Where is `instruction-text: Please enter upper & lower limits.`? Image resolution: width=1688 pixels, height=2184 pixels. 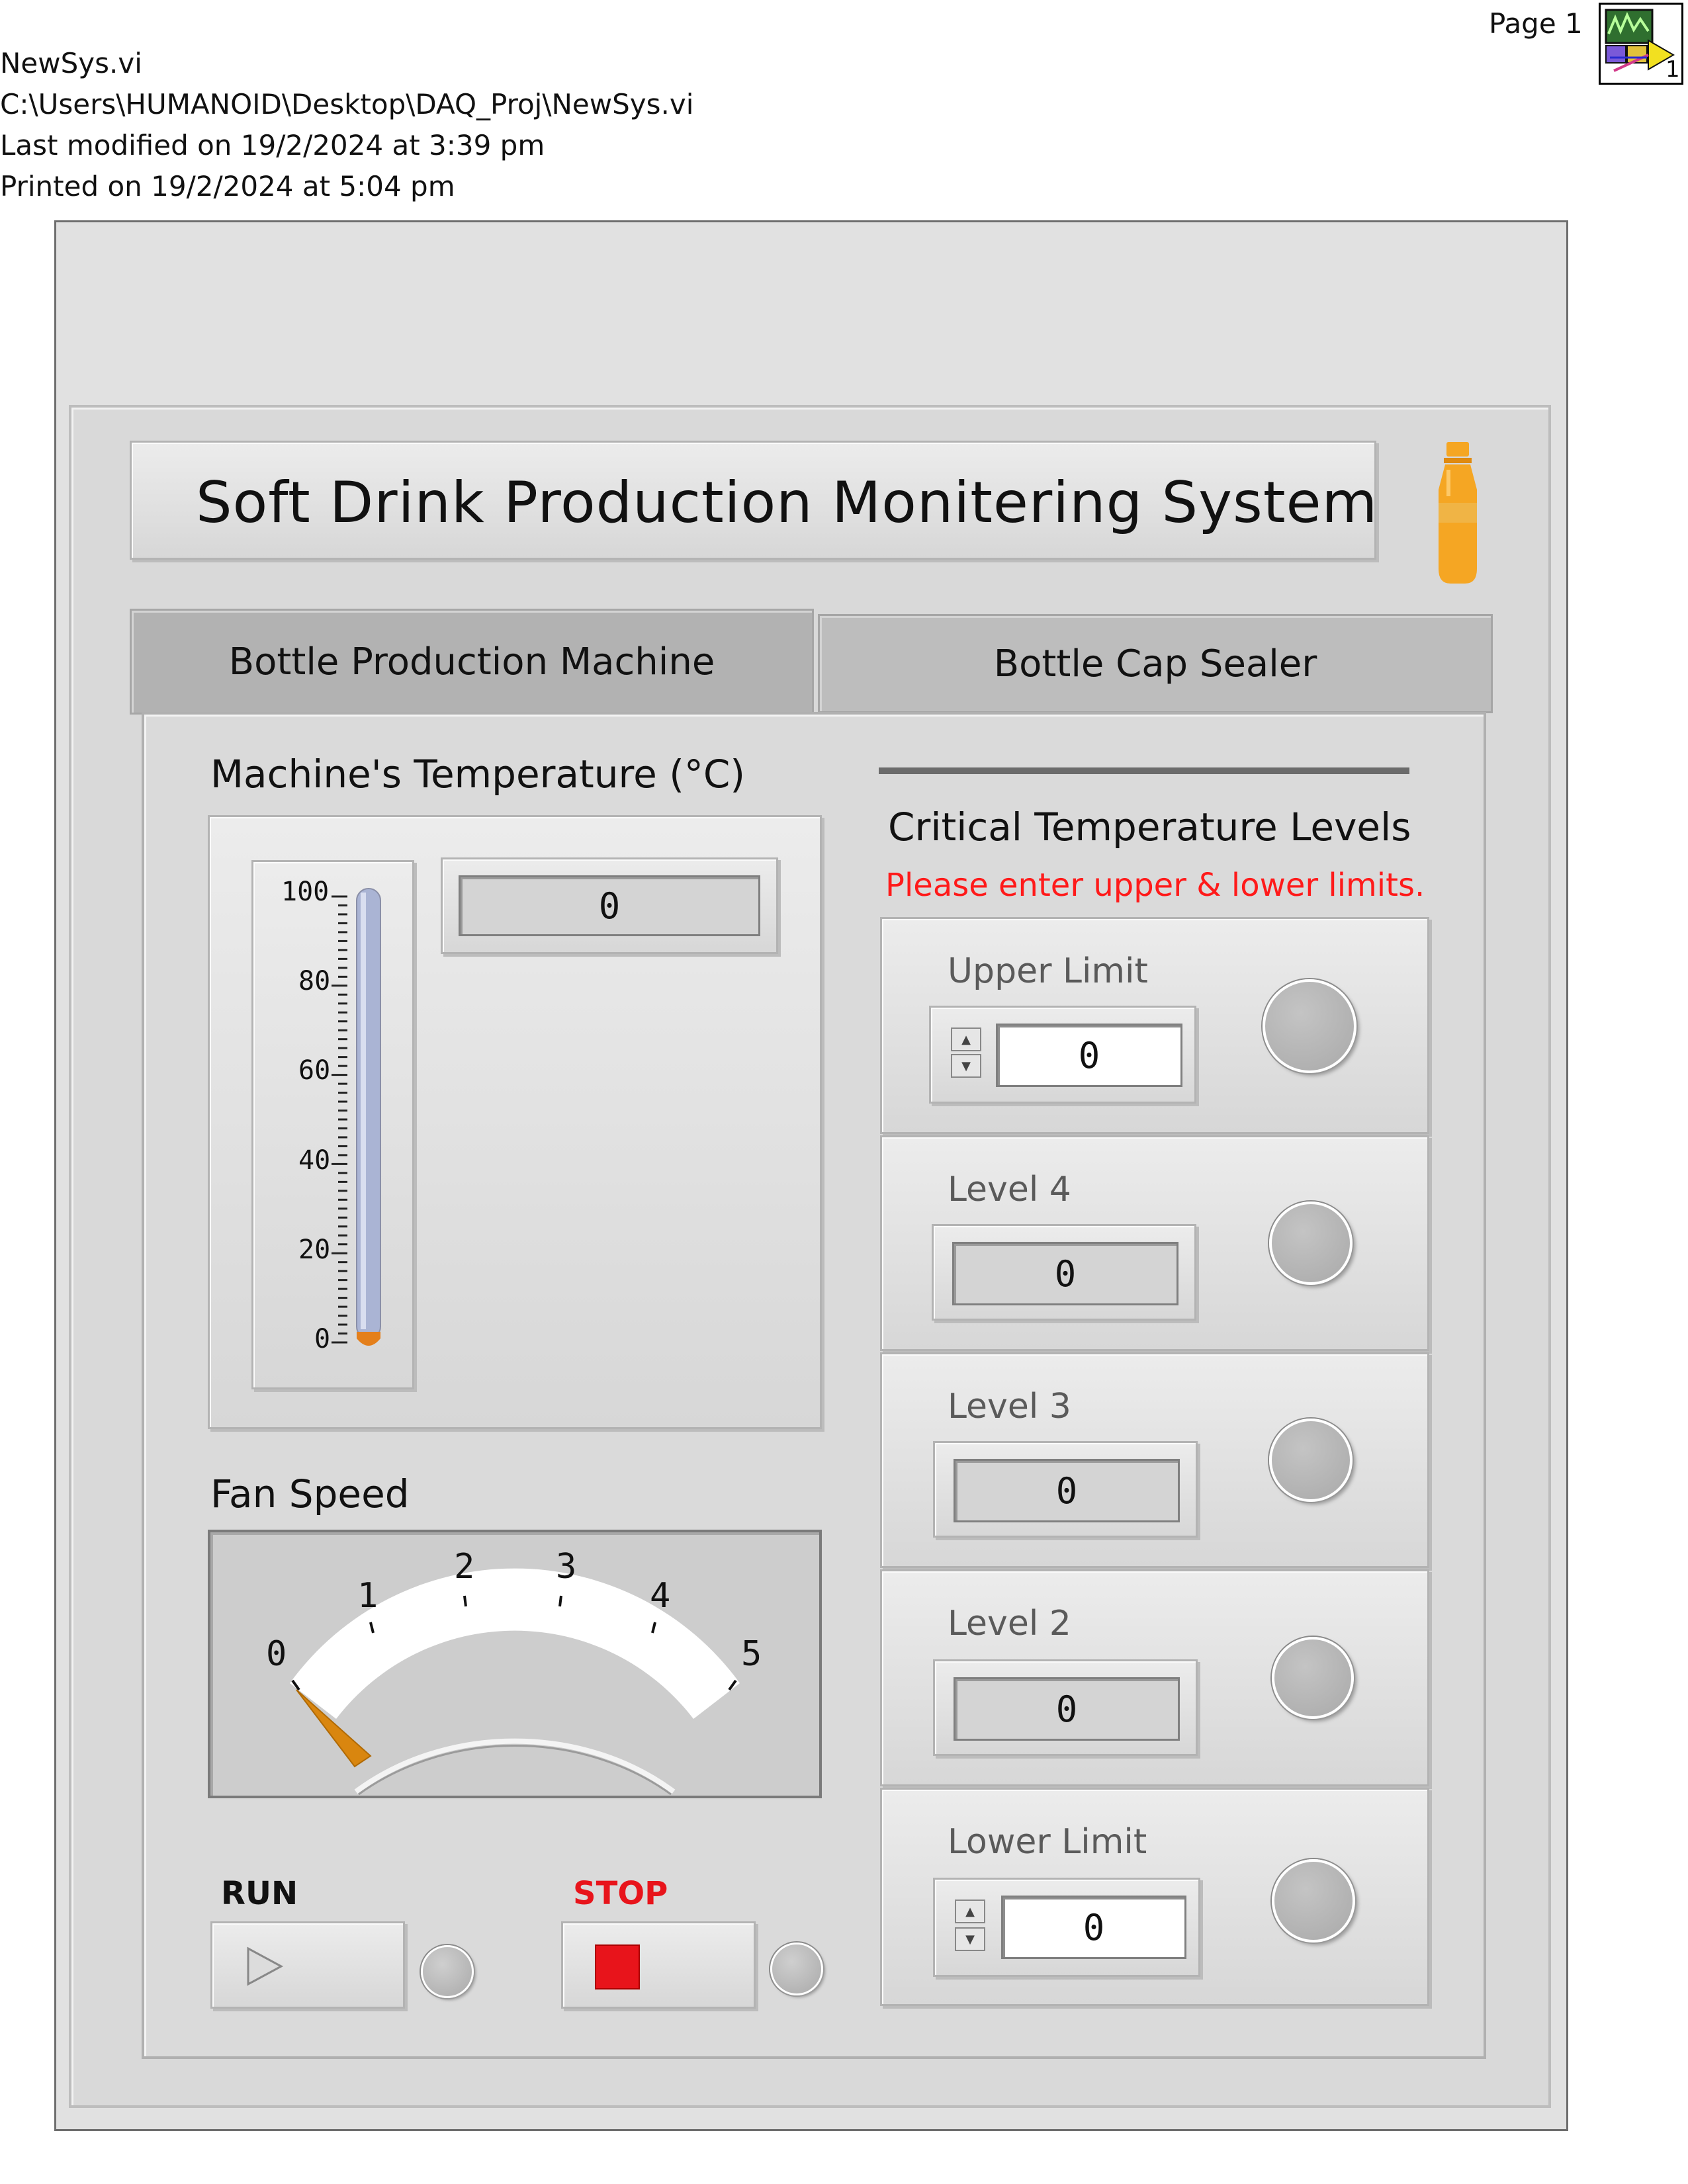 instruction-text: Please enter upper & lower limits. is located at coordinates (1155, 886).